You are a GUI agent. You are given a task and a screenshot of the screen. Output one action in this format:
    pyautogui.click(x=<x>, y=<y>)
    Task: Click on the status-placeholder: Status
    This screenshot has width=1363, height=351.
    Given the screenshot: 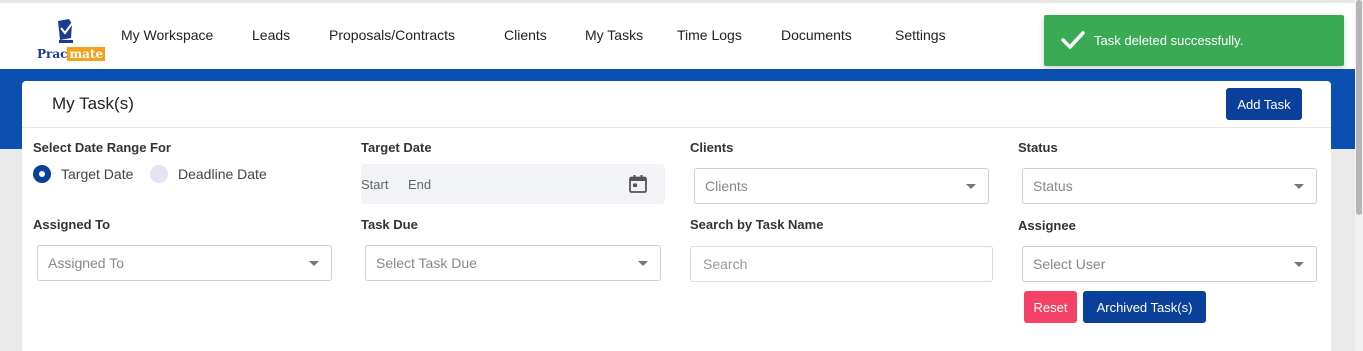 What is the action you would take?
    pyautogui.click(x=1053, y=186)
    